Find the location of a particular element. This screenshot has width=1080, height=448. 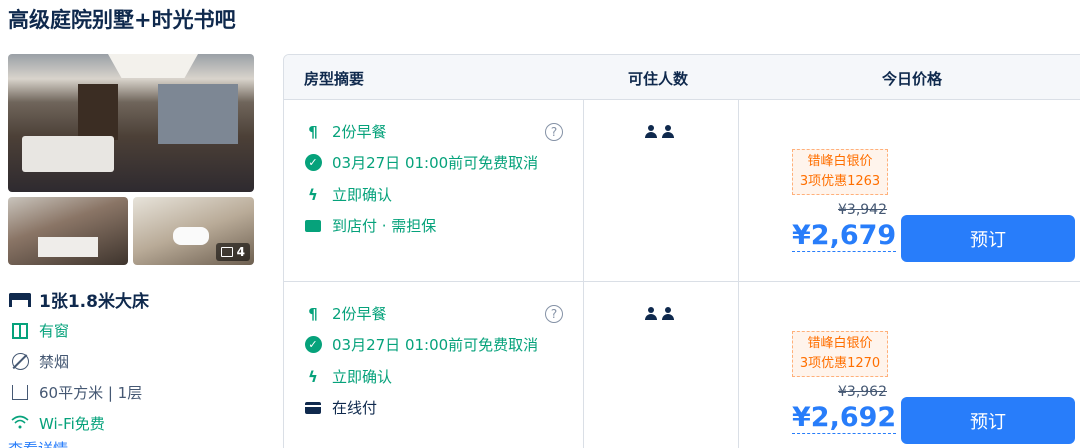

room-facts: 1张1.8米大床 有窗 禁烟 60平方米 | 1层 Wi-Fi免费 is located at coordinates (78, 361).